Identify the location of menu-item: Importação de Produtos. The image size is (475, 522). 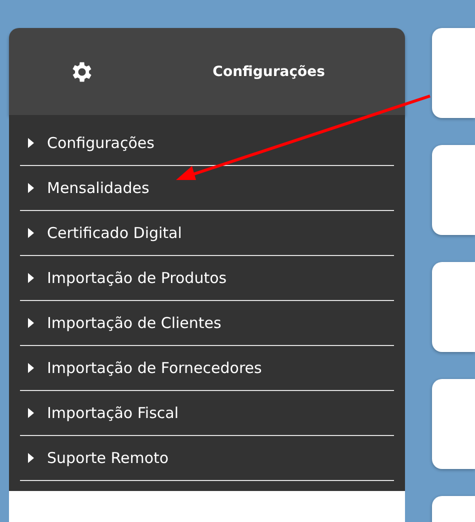
(207, 278).